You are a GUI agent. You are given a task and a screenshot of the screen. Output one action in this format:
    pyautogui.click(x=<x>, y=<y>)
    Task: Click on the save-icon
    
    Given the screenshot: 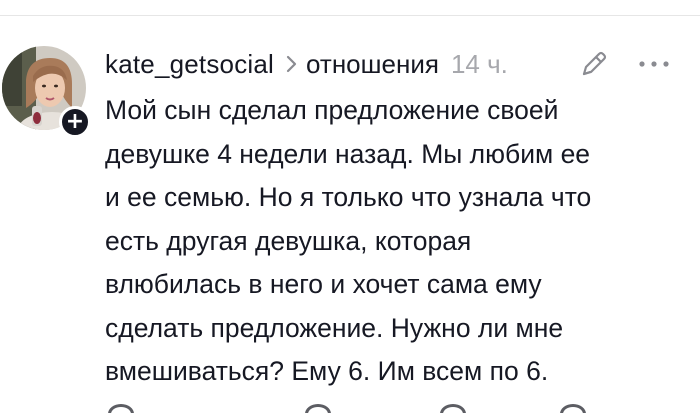 What is the action you would take?
    pyautogui.click(x=573, y=408)
    